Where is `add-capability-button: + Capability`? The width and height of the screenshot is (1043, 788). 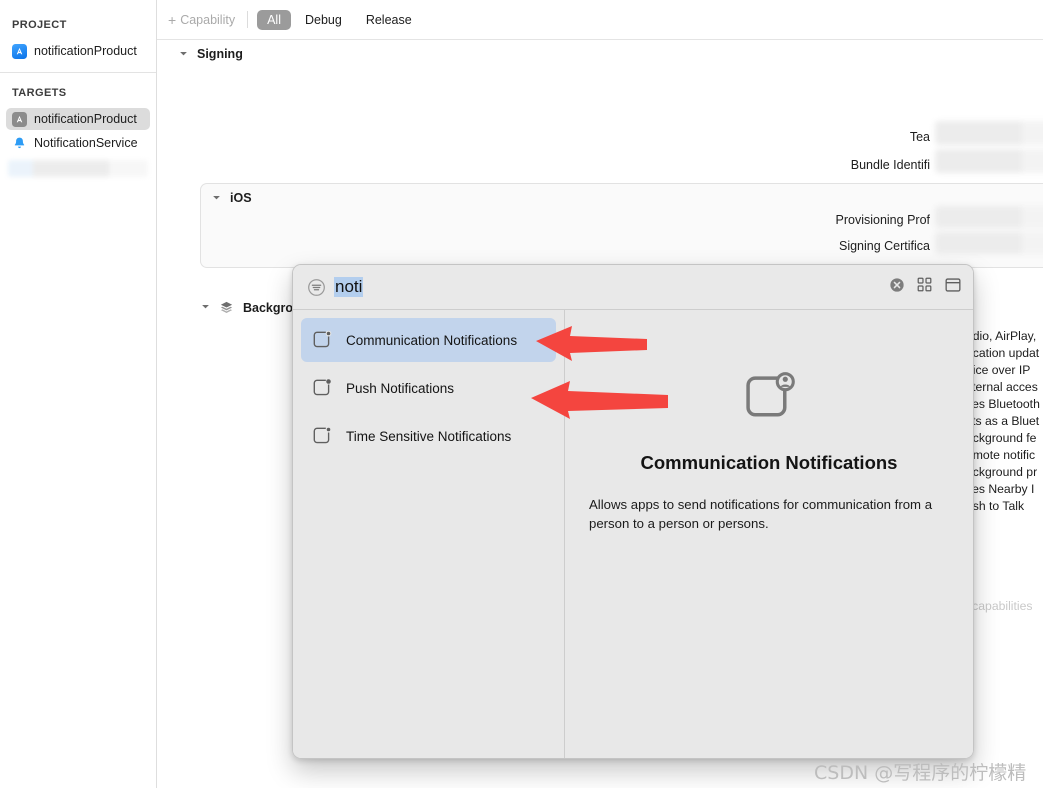 add-capability-button: + Capability is located at coordinates (207, 20).